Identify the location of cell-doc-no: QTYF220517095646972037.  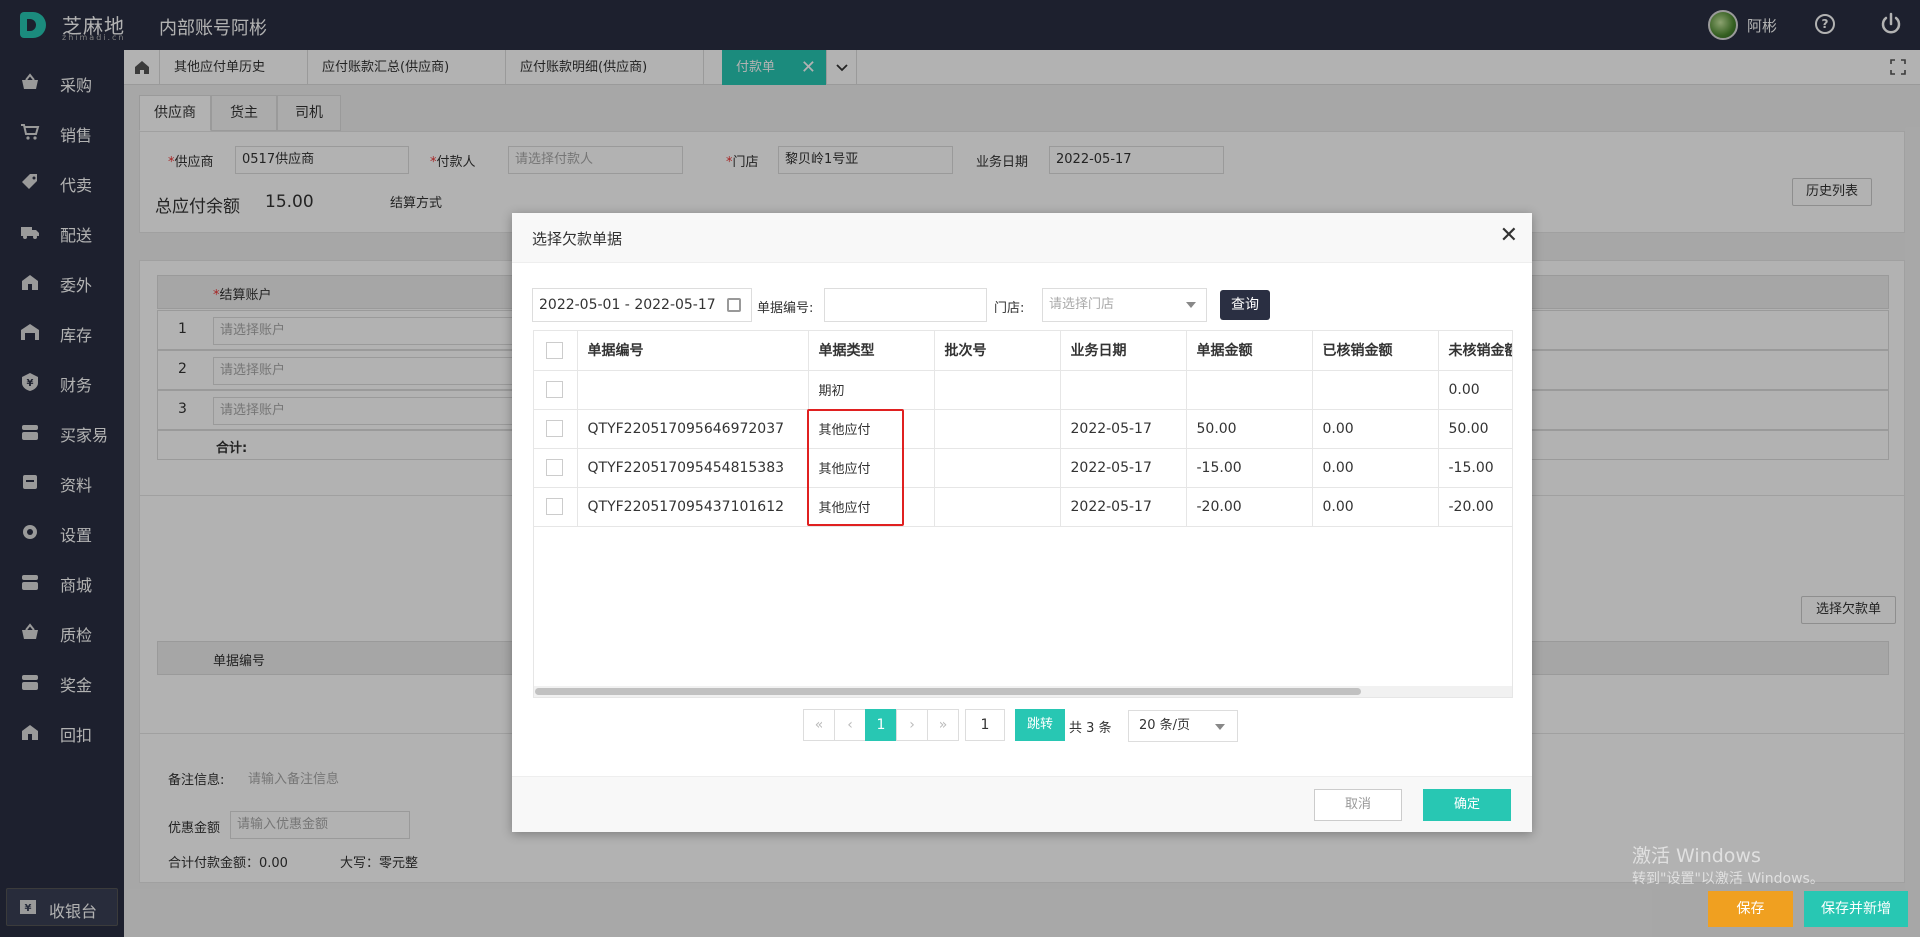
(693, 429).